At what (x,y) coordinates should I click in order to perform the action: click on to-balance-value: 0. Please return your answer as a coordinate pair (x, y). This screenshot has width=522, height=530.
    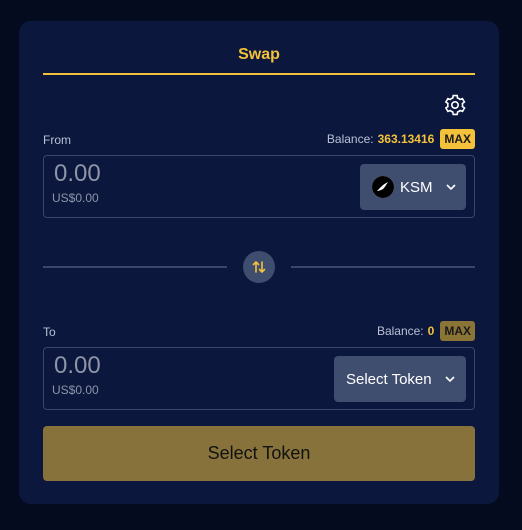
    Looking at the image, I should click on (431, 331).